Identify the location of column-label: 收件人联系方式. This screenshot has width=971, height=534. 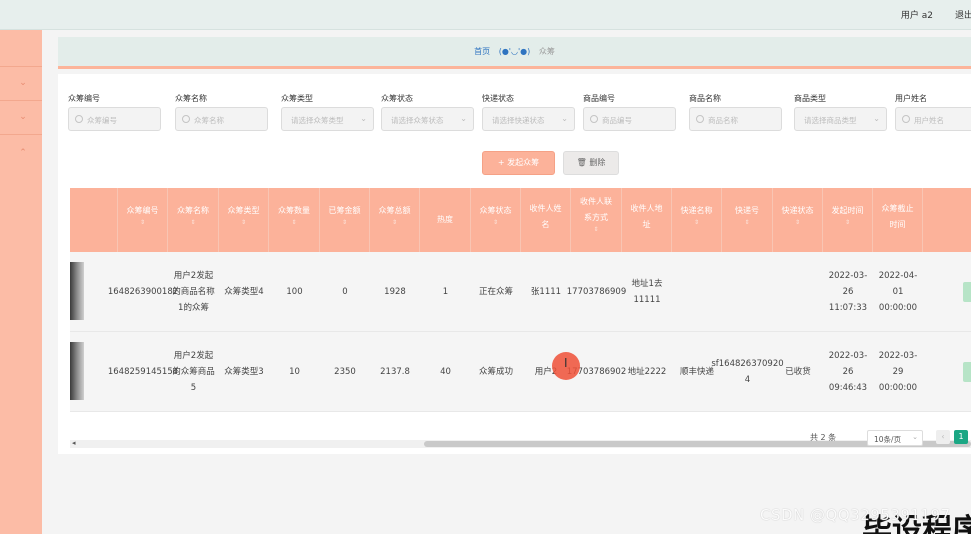
(596, 209).